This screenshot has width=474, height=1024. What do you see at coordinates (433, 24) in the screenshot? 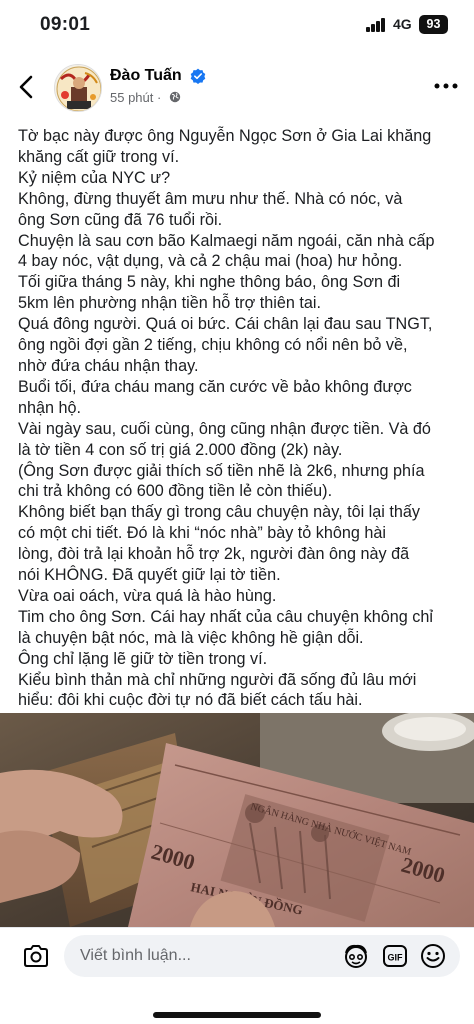
I see `battery-icon: 93` at bounding box center [433, 24].